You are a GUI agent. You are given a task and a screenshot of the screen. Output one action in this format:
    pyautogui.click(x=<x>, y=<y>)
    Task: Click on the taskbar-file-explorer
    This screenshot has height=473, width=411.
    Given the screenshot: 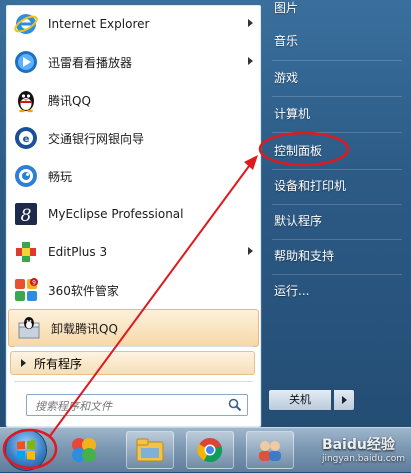 What is the action you would take?
    pyautogui.click(x=150, y=450)
    